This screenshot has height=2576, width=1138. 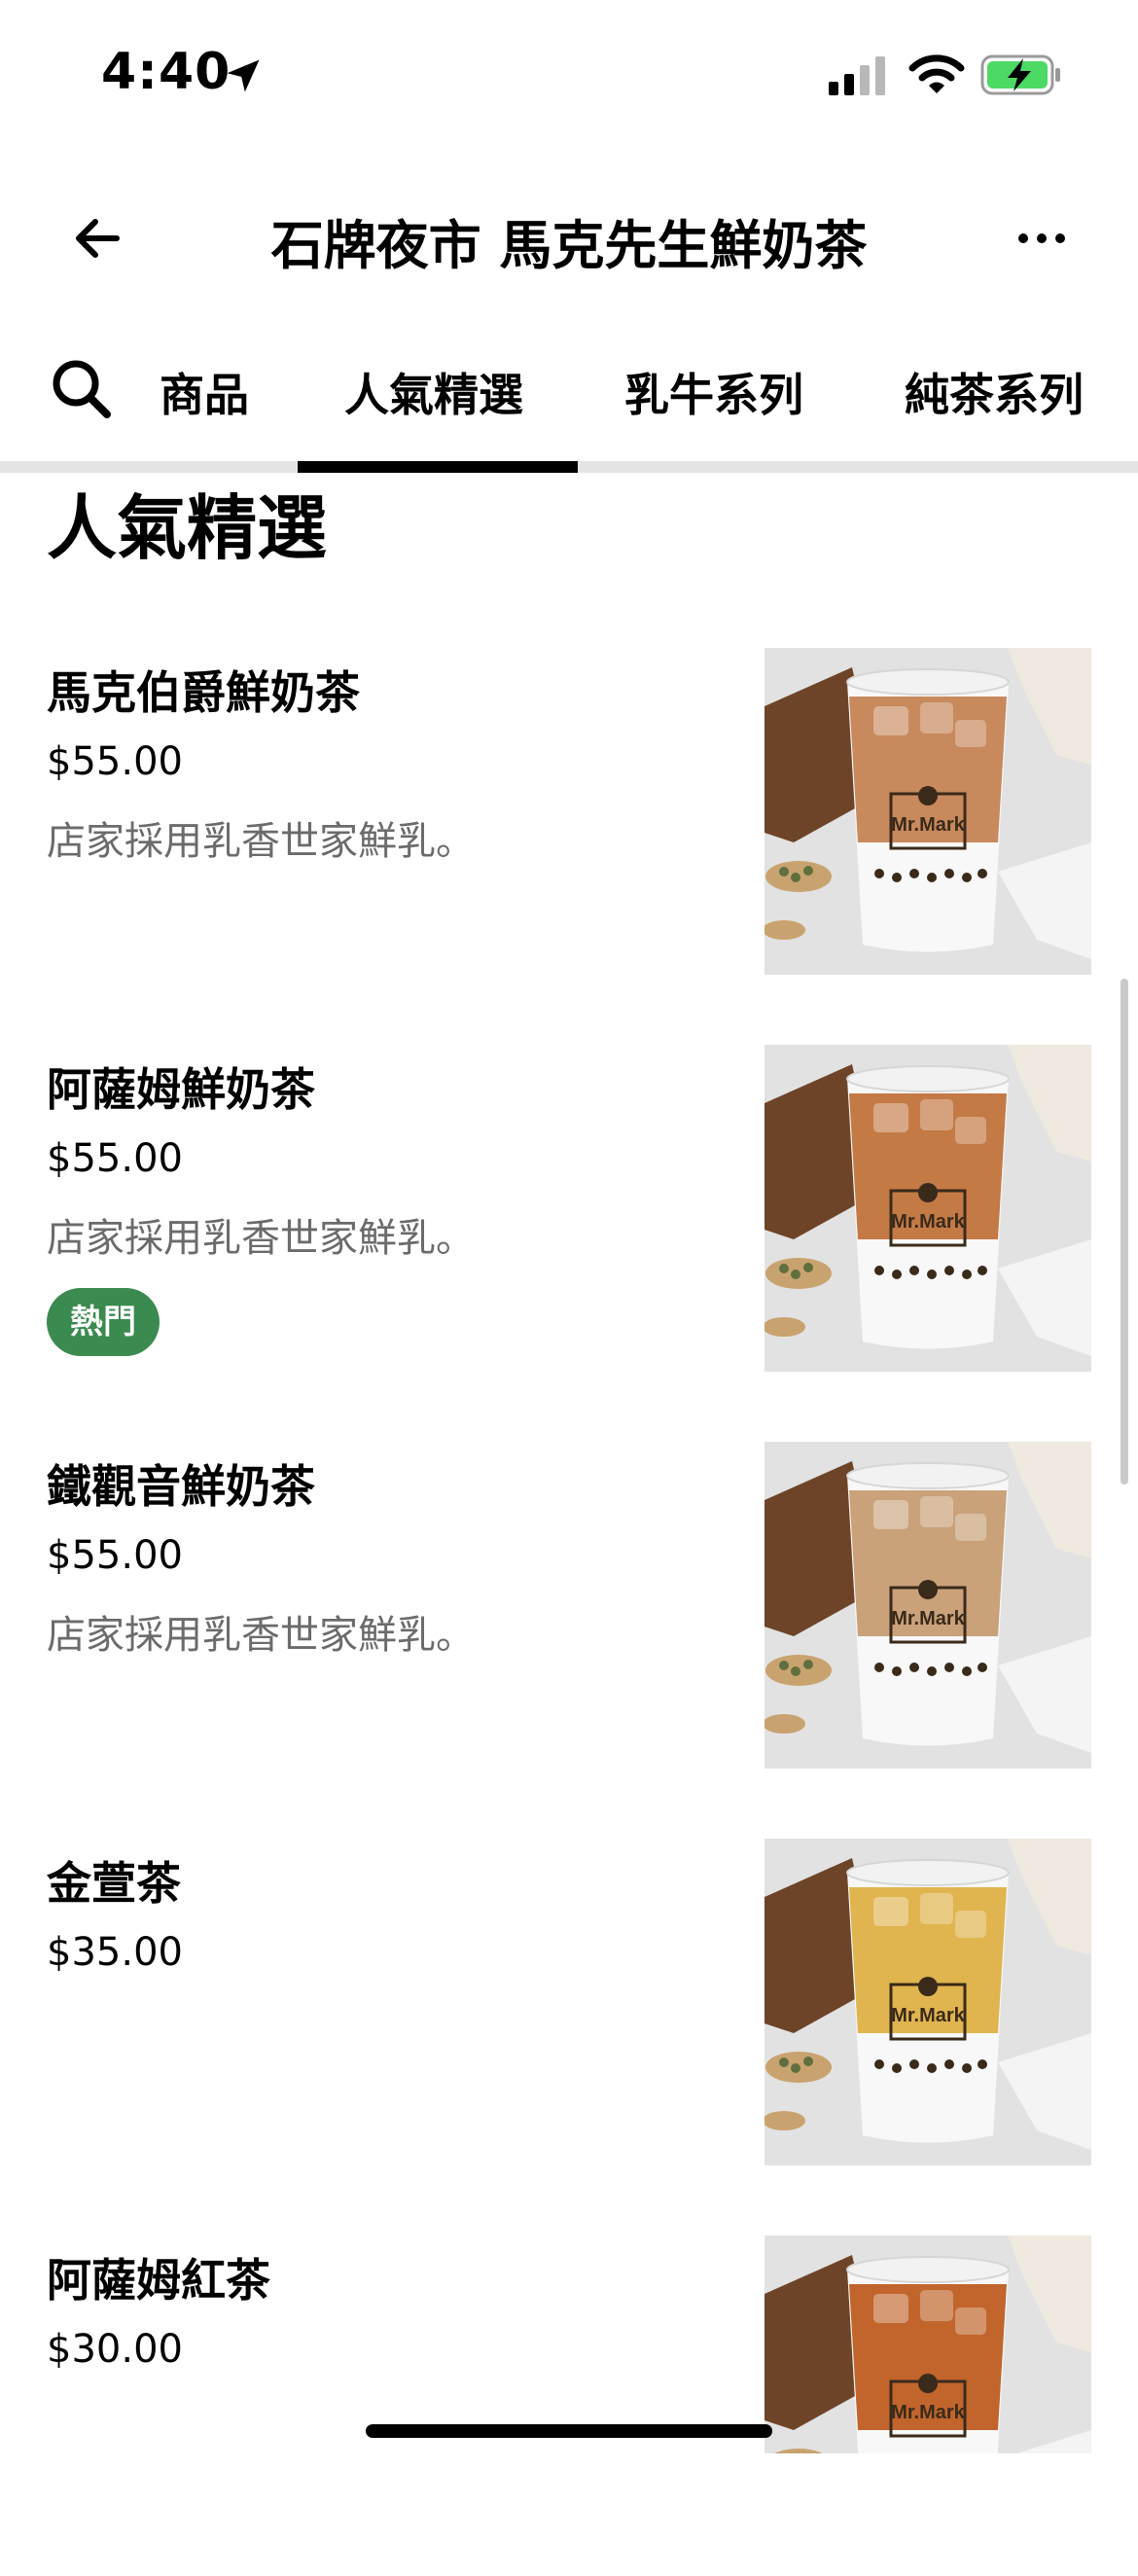 I want to click on tab-pure-tea-series: 純茶系列, so click(x=994, y=392).